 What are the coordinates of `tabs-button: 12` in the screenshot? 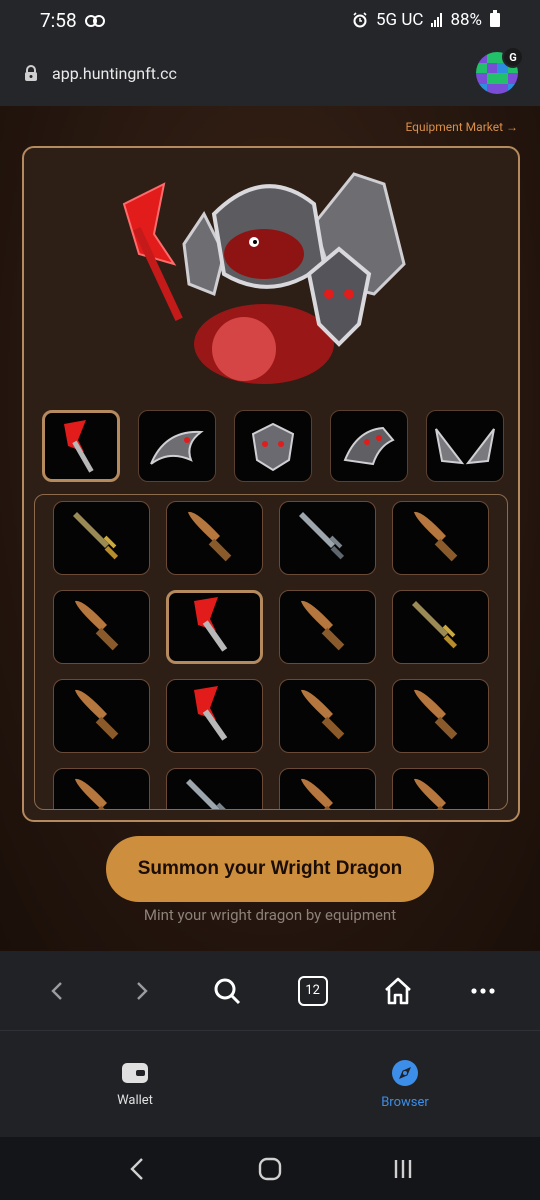 It's located at (313, 991).